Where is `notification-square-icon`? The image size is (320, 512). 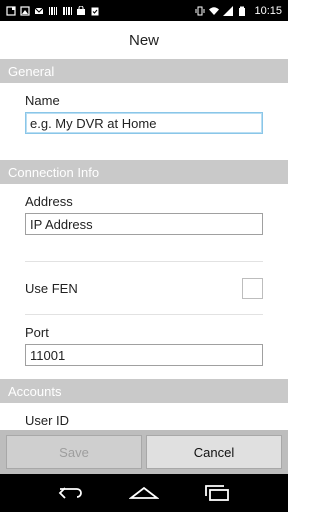
notification-square-icon is located at coordinates (11, 10).